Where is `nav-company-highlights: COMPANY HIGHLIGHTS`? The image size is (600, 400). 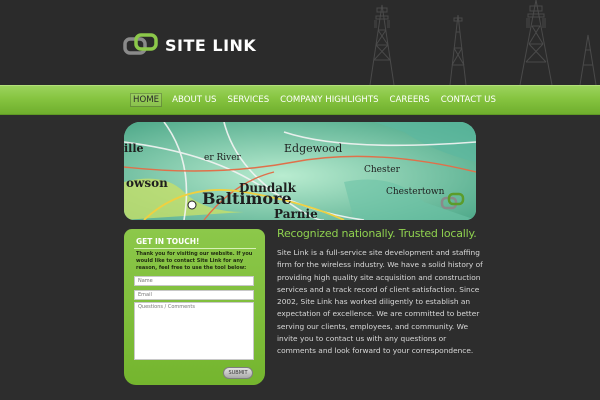 nav-company-highlights: COMPANY HIGHLIGHTS is located at coordinates (329, 100).